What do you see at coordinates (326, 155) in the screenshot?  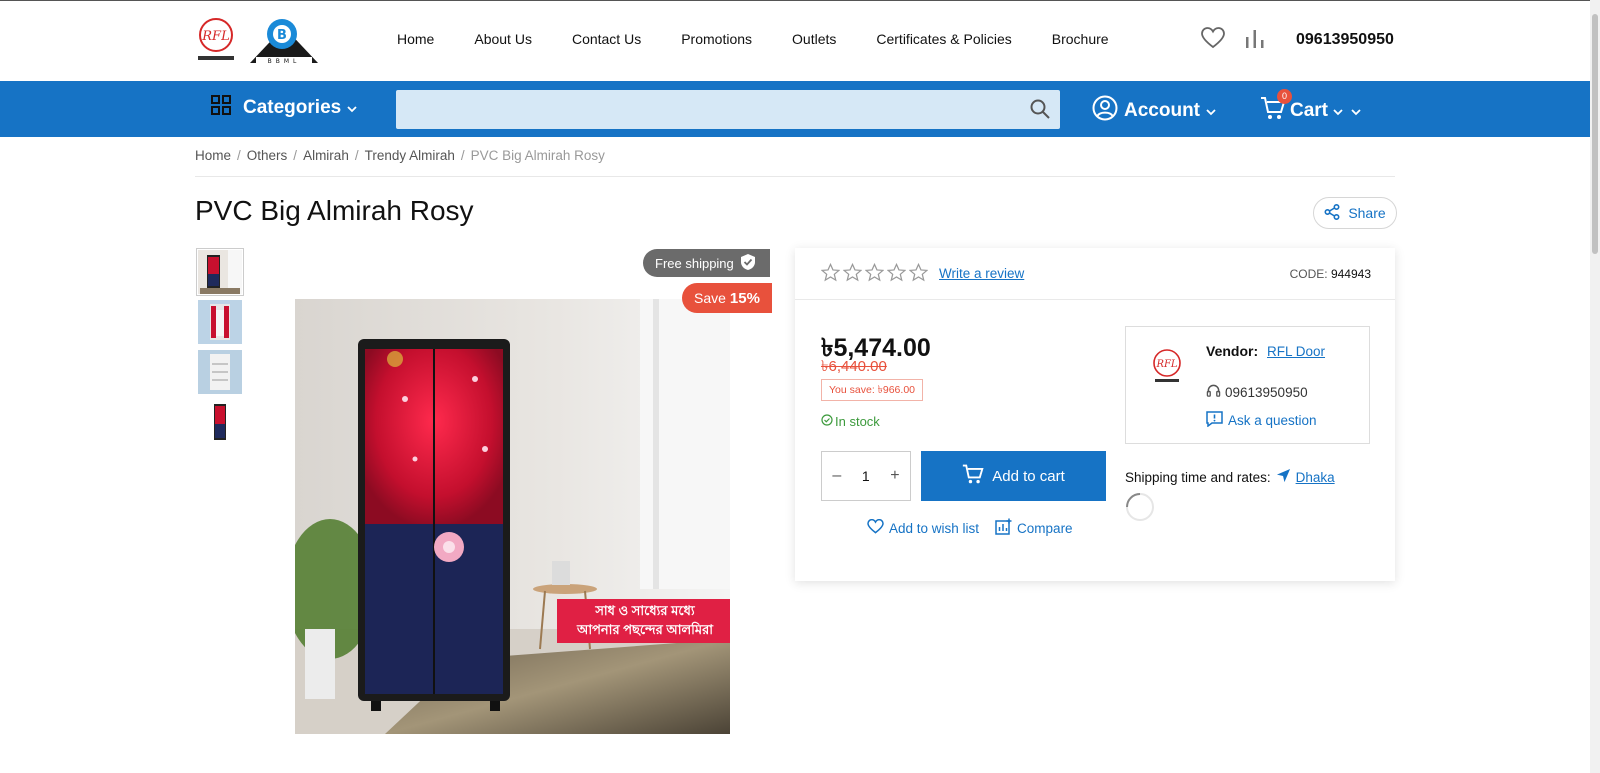 I see `breadcrumb-almirah: Almirah` at bounding box center [326, 155].